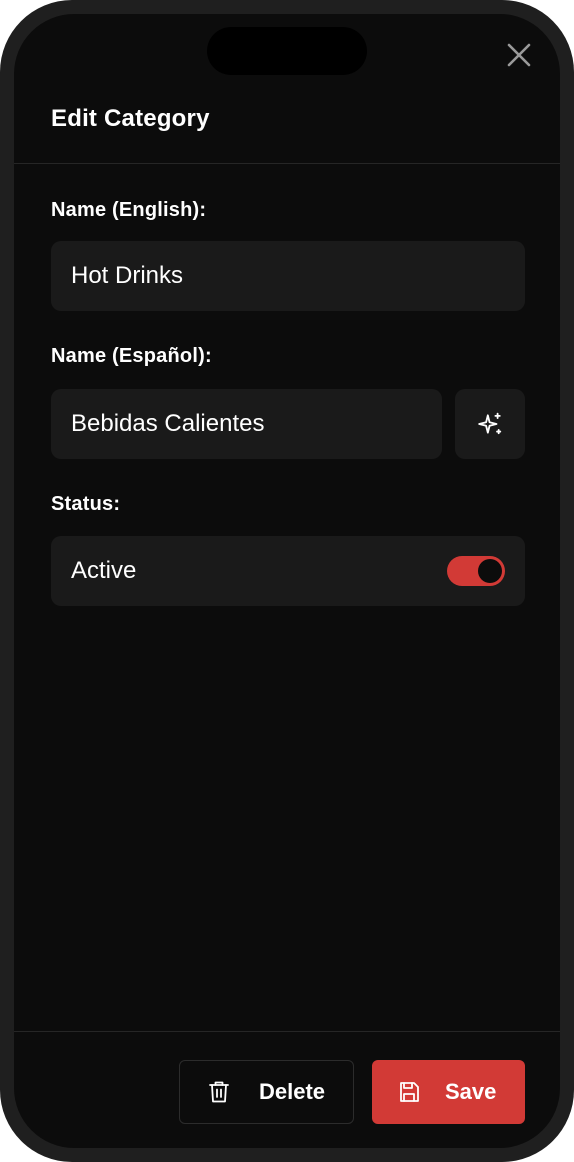 This screenshot has height=1162, width=574. What do you see at coordinates (288, 276) in the screenshot?
I see `name-english-input: Hot Drinks` at bounding box center [288, 276].